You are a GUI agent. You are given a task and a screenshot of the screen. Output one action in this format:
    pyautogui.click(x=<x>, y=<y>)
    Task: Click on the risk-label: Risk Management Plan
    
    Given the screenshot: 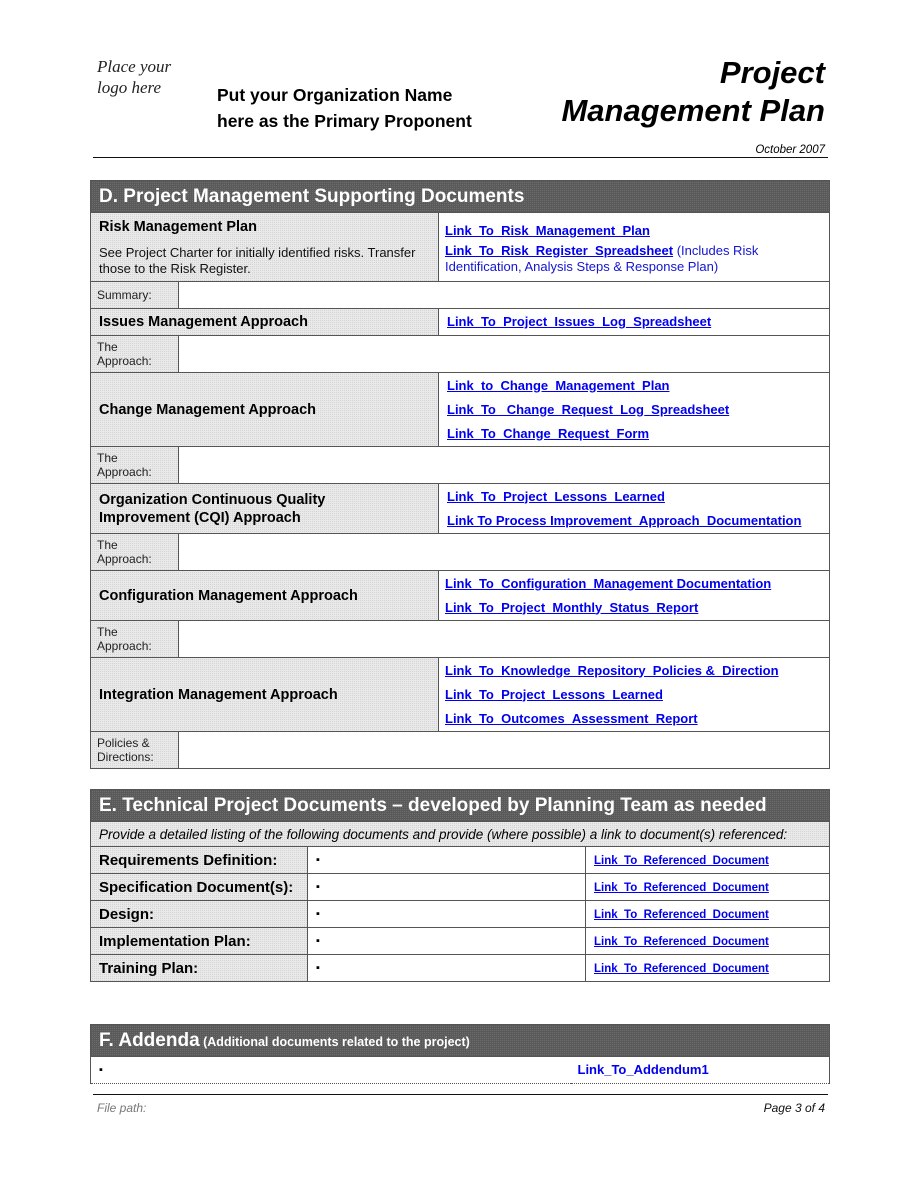 What is the action you would take?
    pyautogui.click(x=178, y=227)
    